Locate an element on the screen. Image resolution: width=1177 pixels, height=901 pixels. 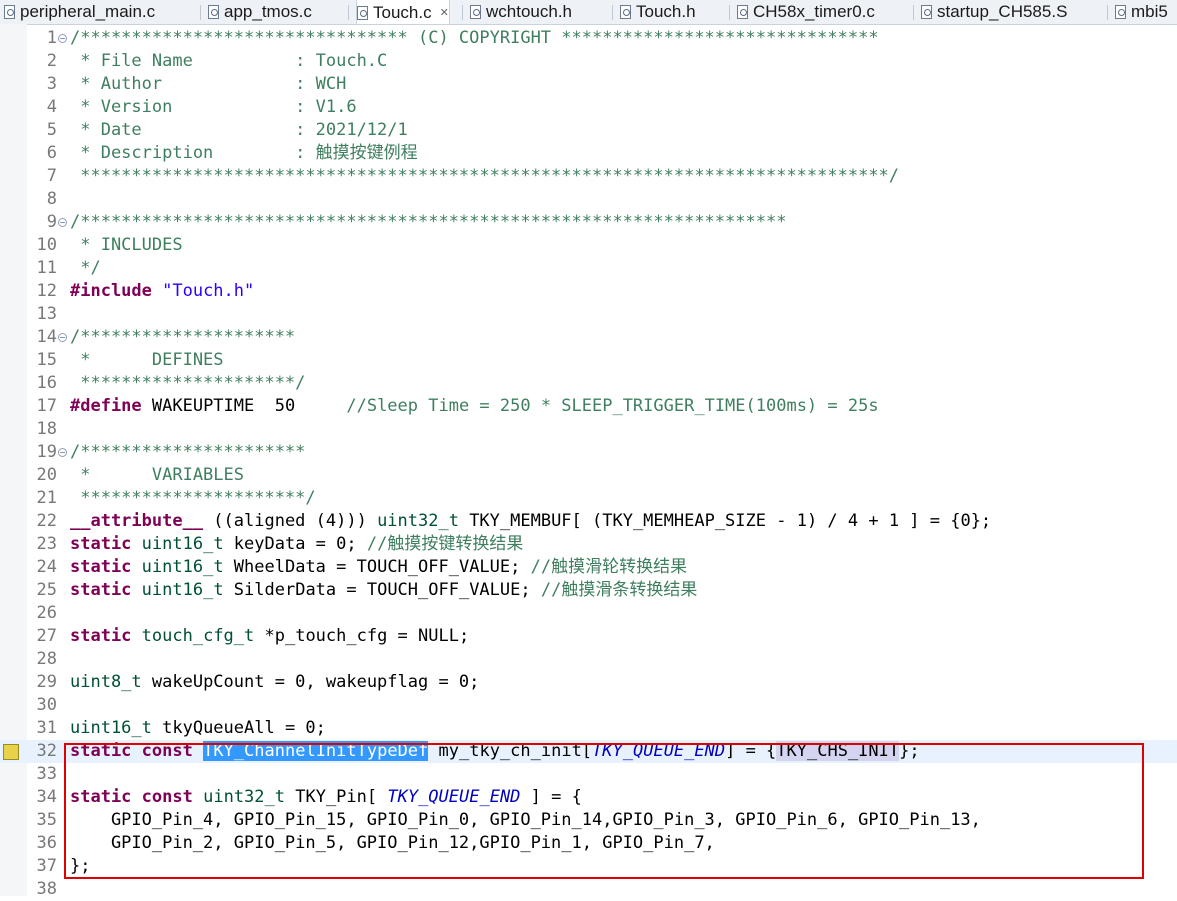
code-line: 5 * Date : 2021/12/1 is located at coordinates (588, 130).